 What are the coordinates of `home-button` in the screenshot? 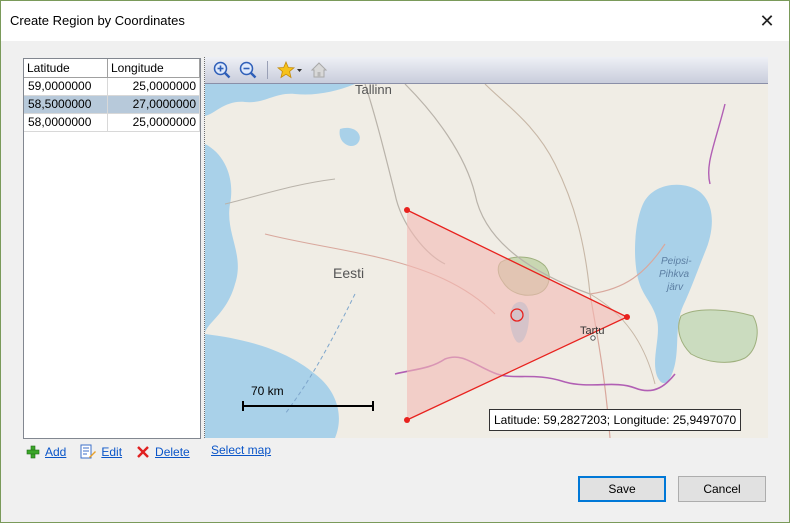 It's located at (319, 70).